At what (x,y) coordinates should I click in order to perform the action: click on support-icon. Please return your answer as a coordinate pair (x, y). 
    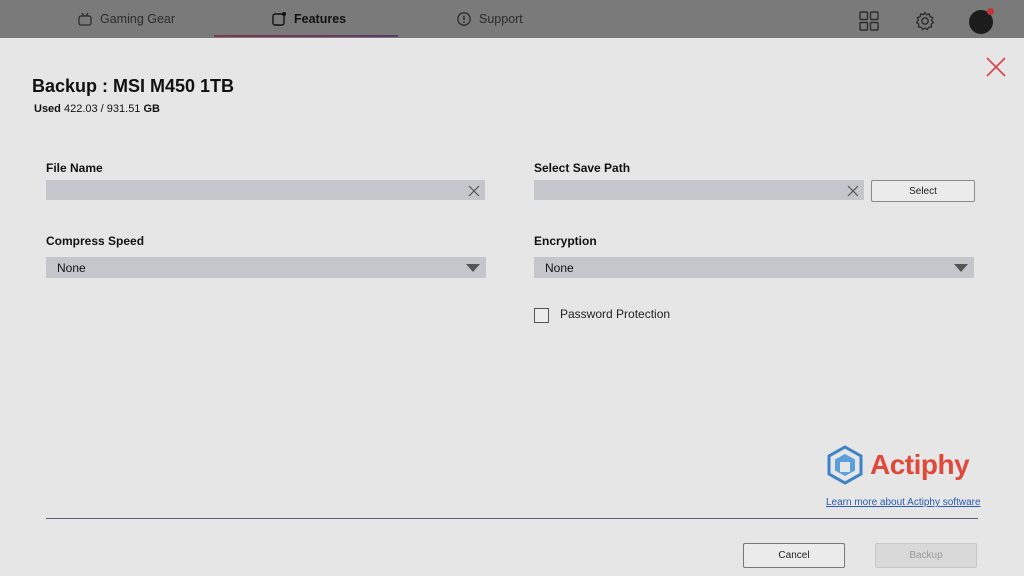
    Looking at the image, I should click on (464, 19).